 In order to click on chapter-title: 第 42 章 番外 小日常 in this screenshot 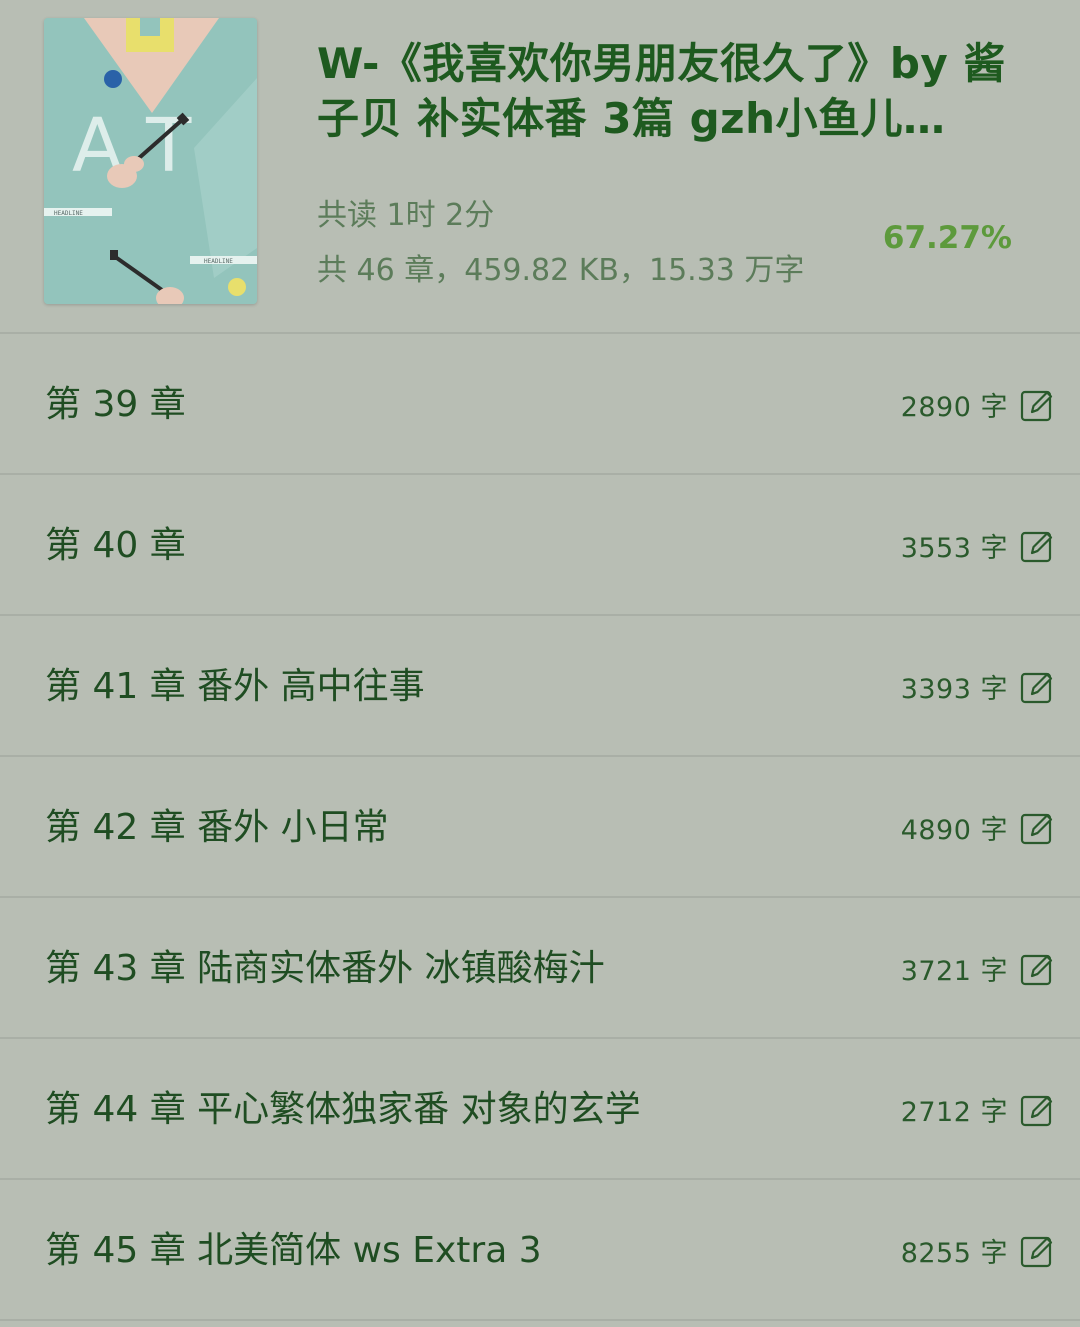, I will do `click(217, 827)`.